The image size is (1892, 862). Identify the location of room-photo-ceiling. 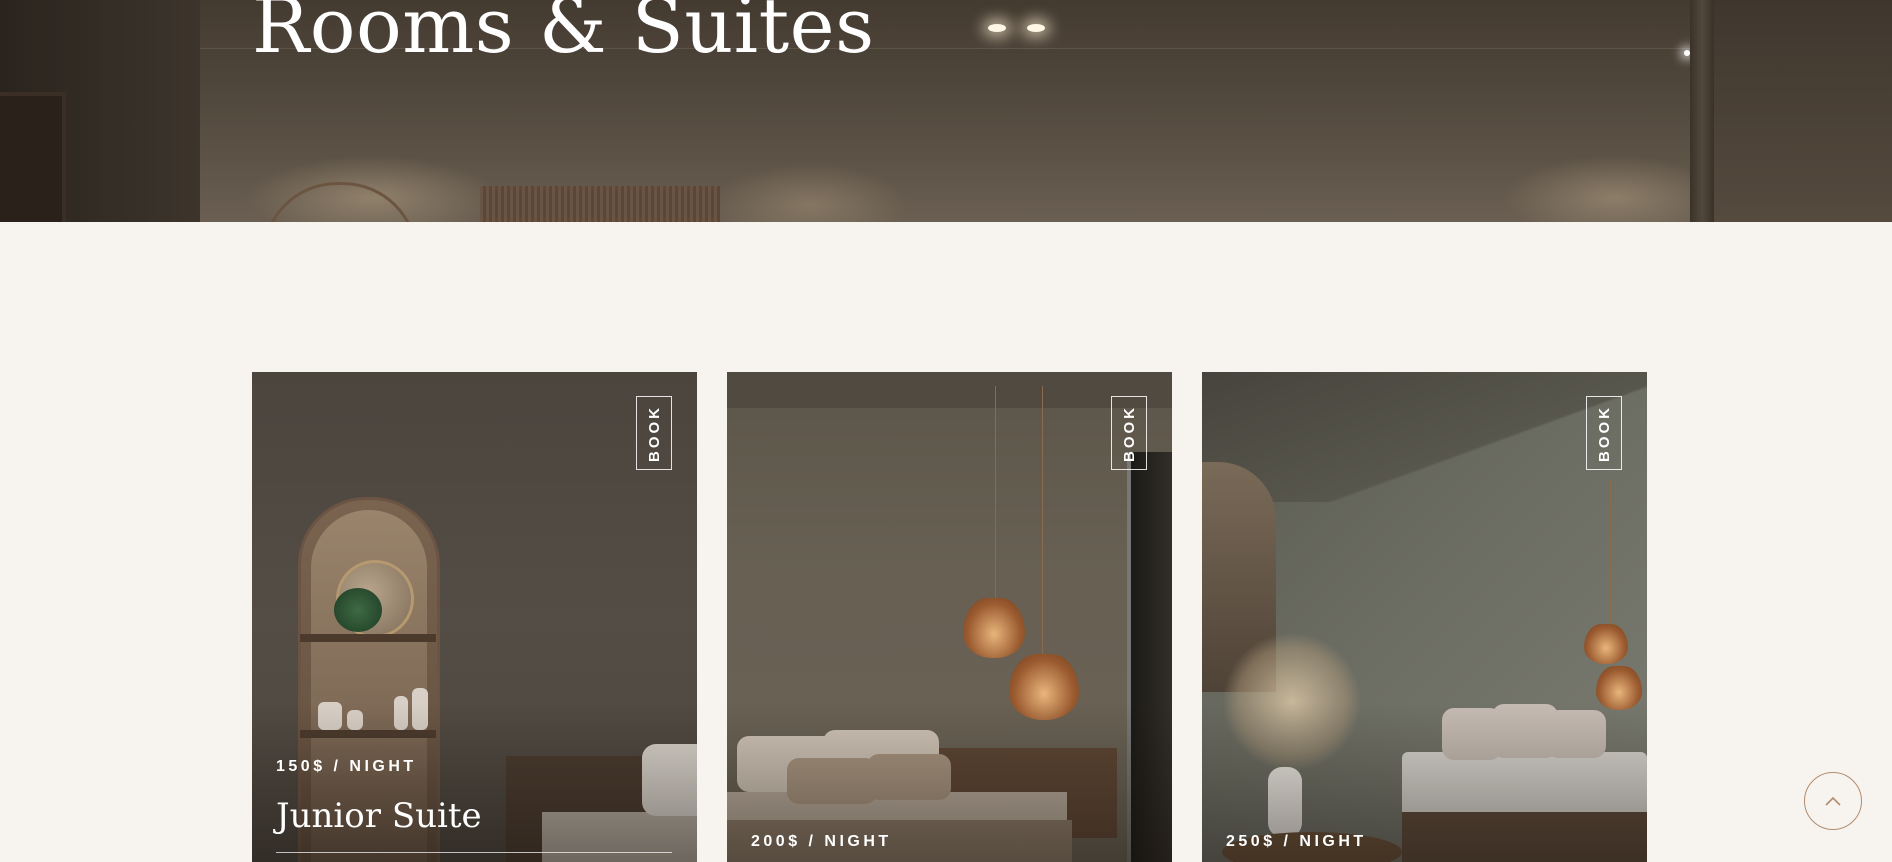
(949, 390).